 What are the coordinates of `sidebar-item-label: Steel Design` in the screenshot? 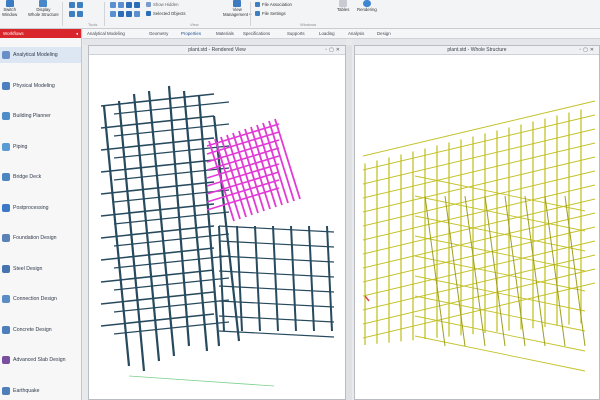 It's located at (28, 268).